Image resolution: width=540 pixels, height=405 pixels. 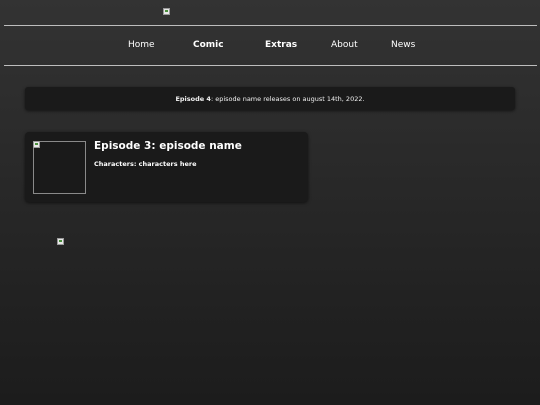 What do you see at coordinates (208, 45) in the screenshot?
I see `nav-comic-link: Comic` at bounding box center [208, 45].